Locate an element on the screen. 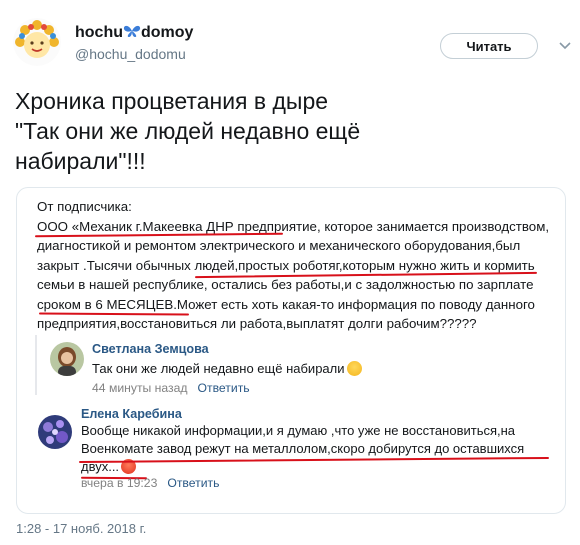 The width and height of the screenshot is (580, 545). butterfly-icon is located at coordinates (132, 32).